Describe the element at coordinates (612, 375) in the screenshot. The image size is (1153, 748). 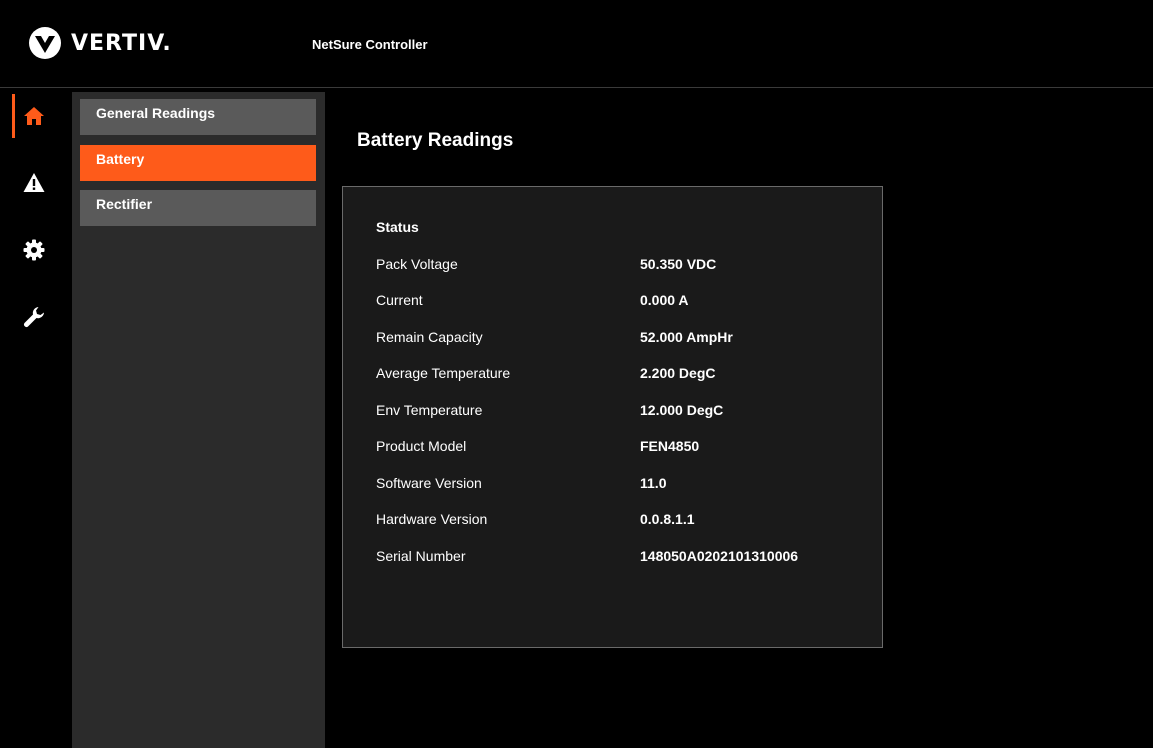
I see `reading-row: Average Temperature 2.200 DegC` at that location.